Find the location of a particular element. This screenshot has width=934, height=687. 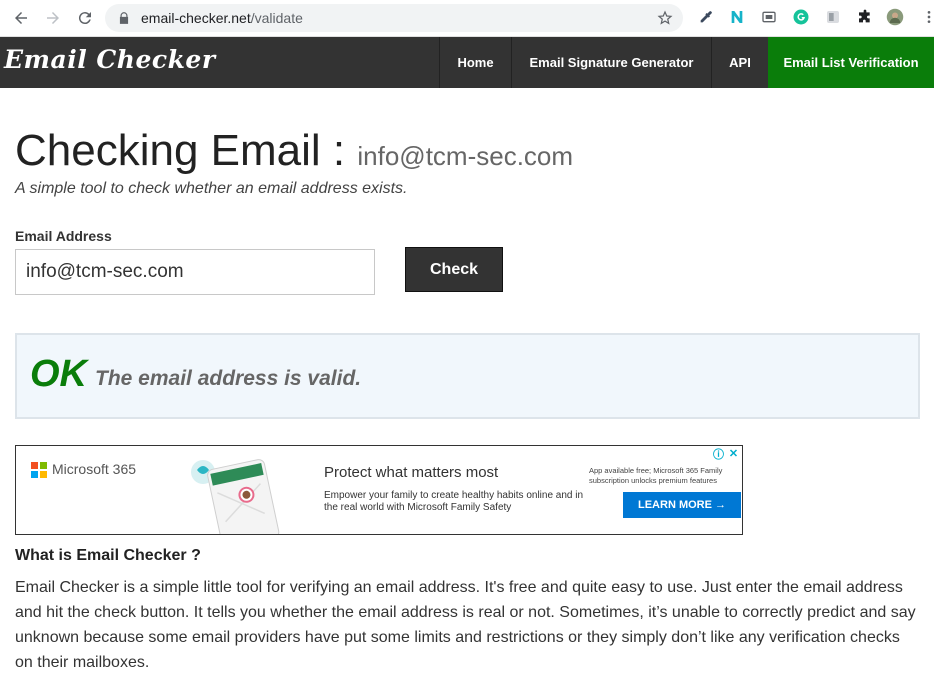

learn-more-button: LEARN MORE → is located at coordinates (682, 505).